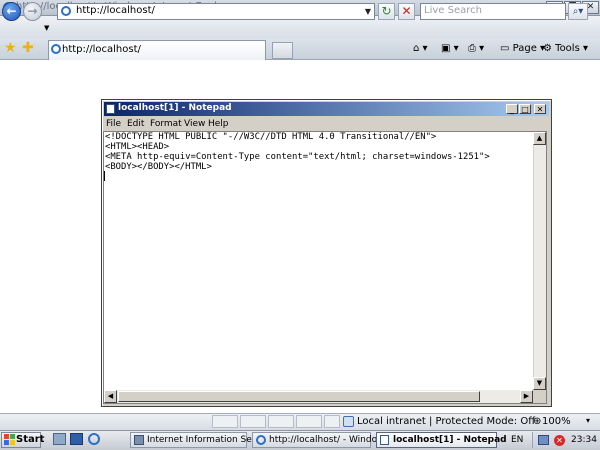 The height and width of the screenshot is (450, 600). I want to click on zoom-level: 100%, so click(556, 421).